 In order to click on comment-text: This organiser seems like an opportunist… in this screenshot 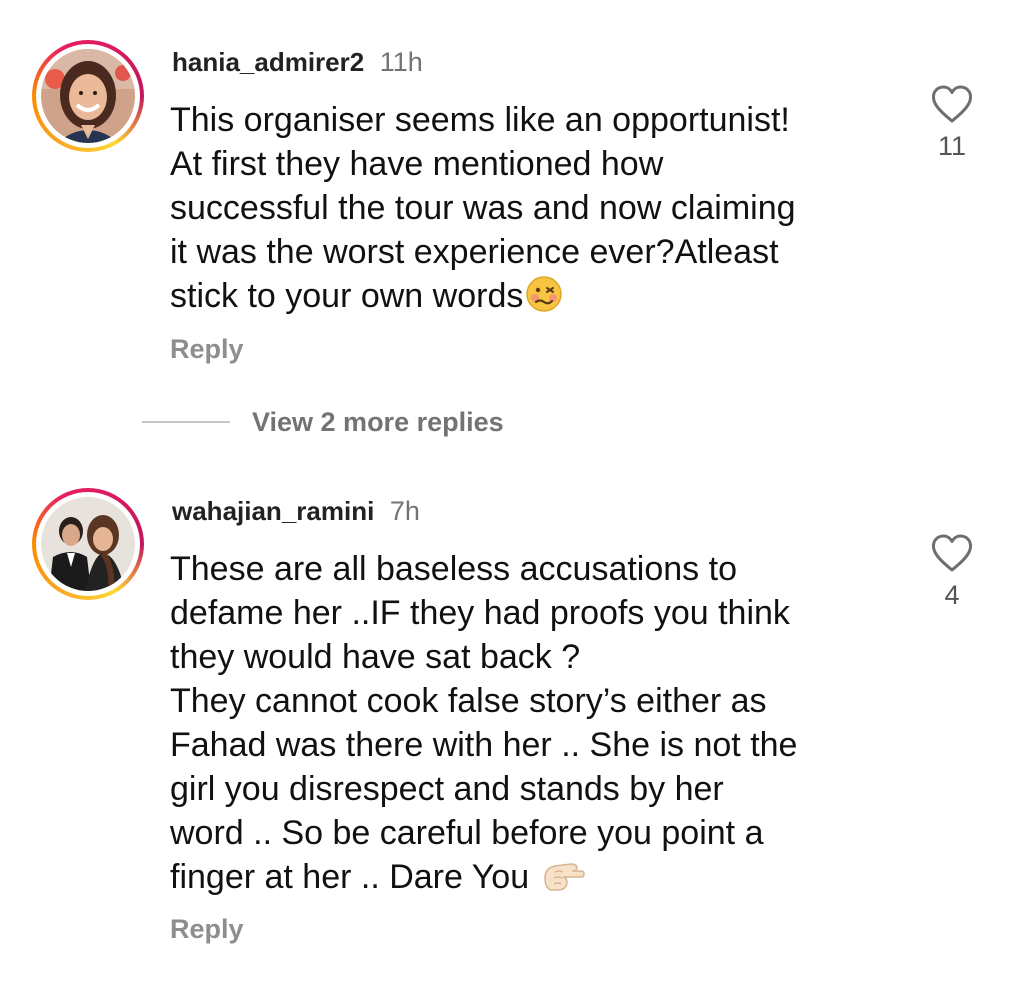, I will do `click(483, 211)`.